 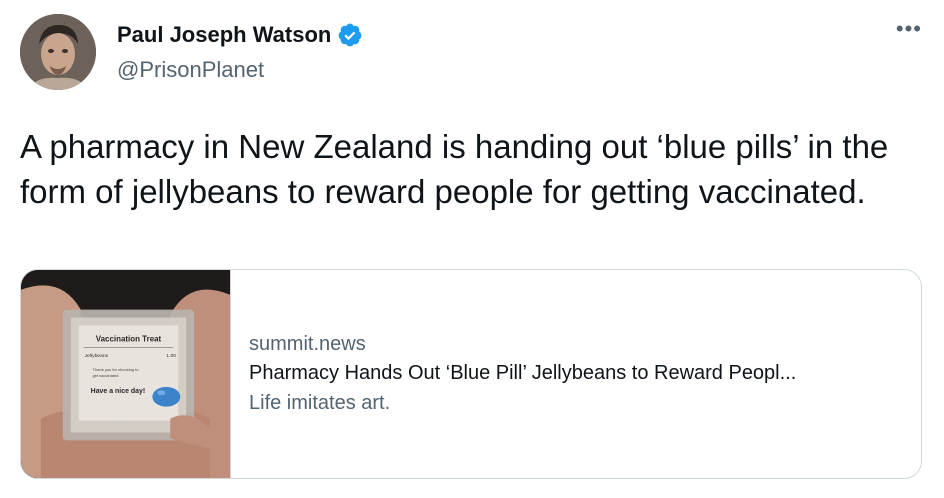 I want to click on avatar, so click(x=58, y=52).